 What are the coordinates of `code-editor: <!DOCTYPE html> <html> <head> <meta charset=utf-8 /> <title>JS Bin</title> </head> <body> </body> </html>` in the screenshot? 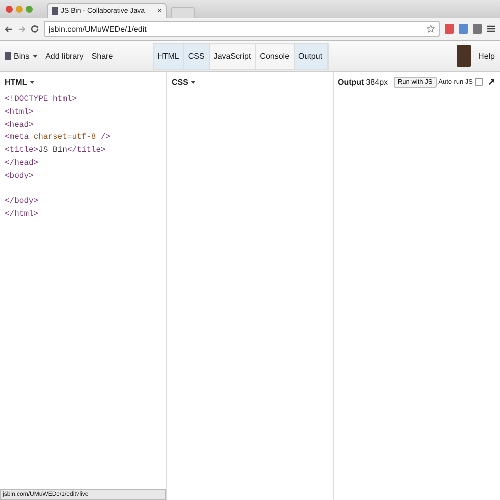 It's located at (83, 158).